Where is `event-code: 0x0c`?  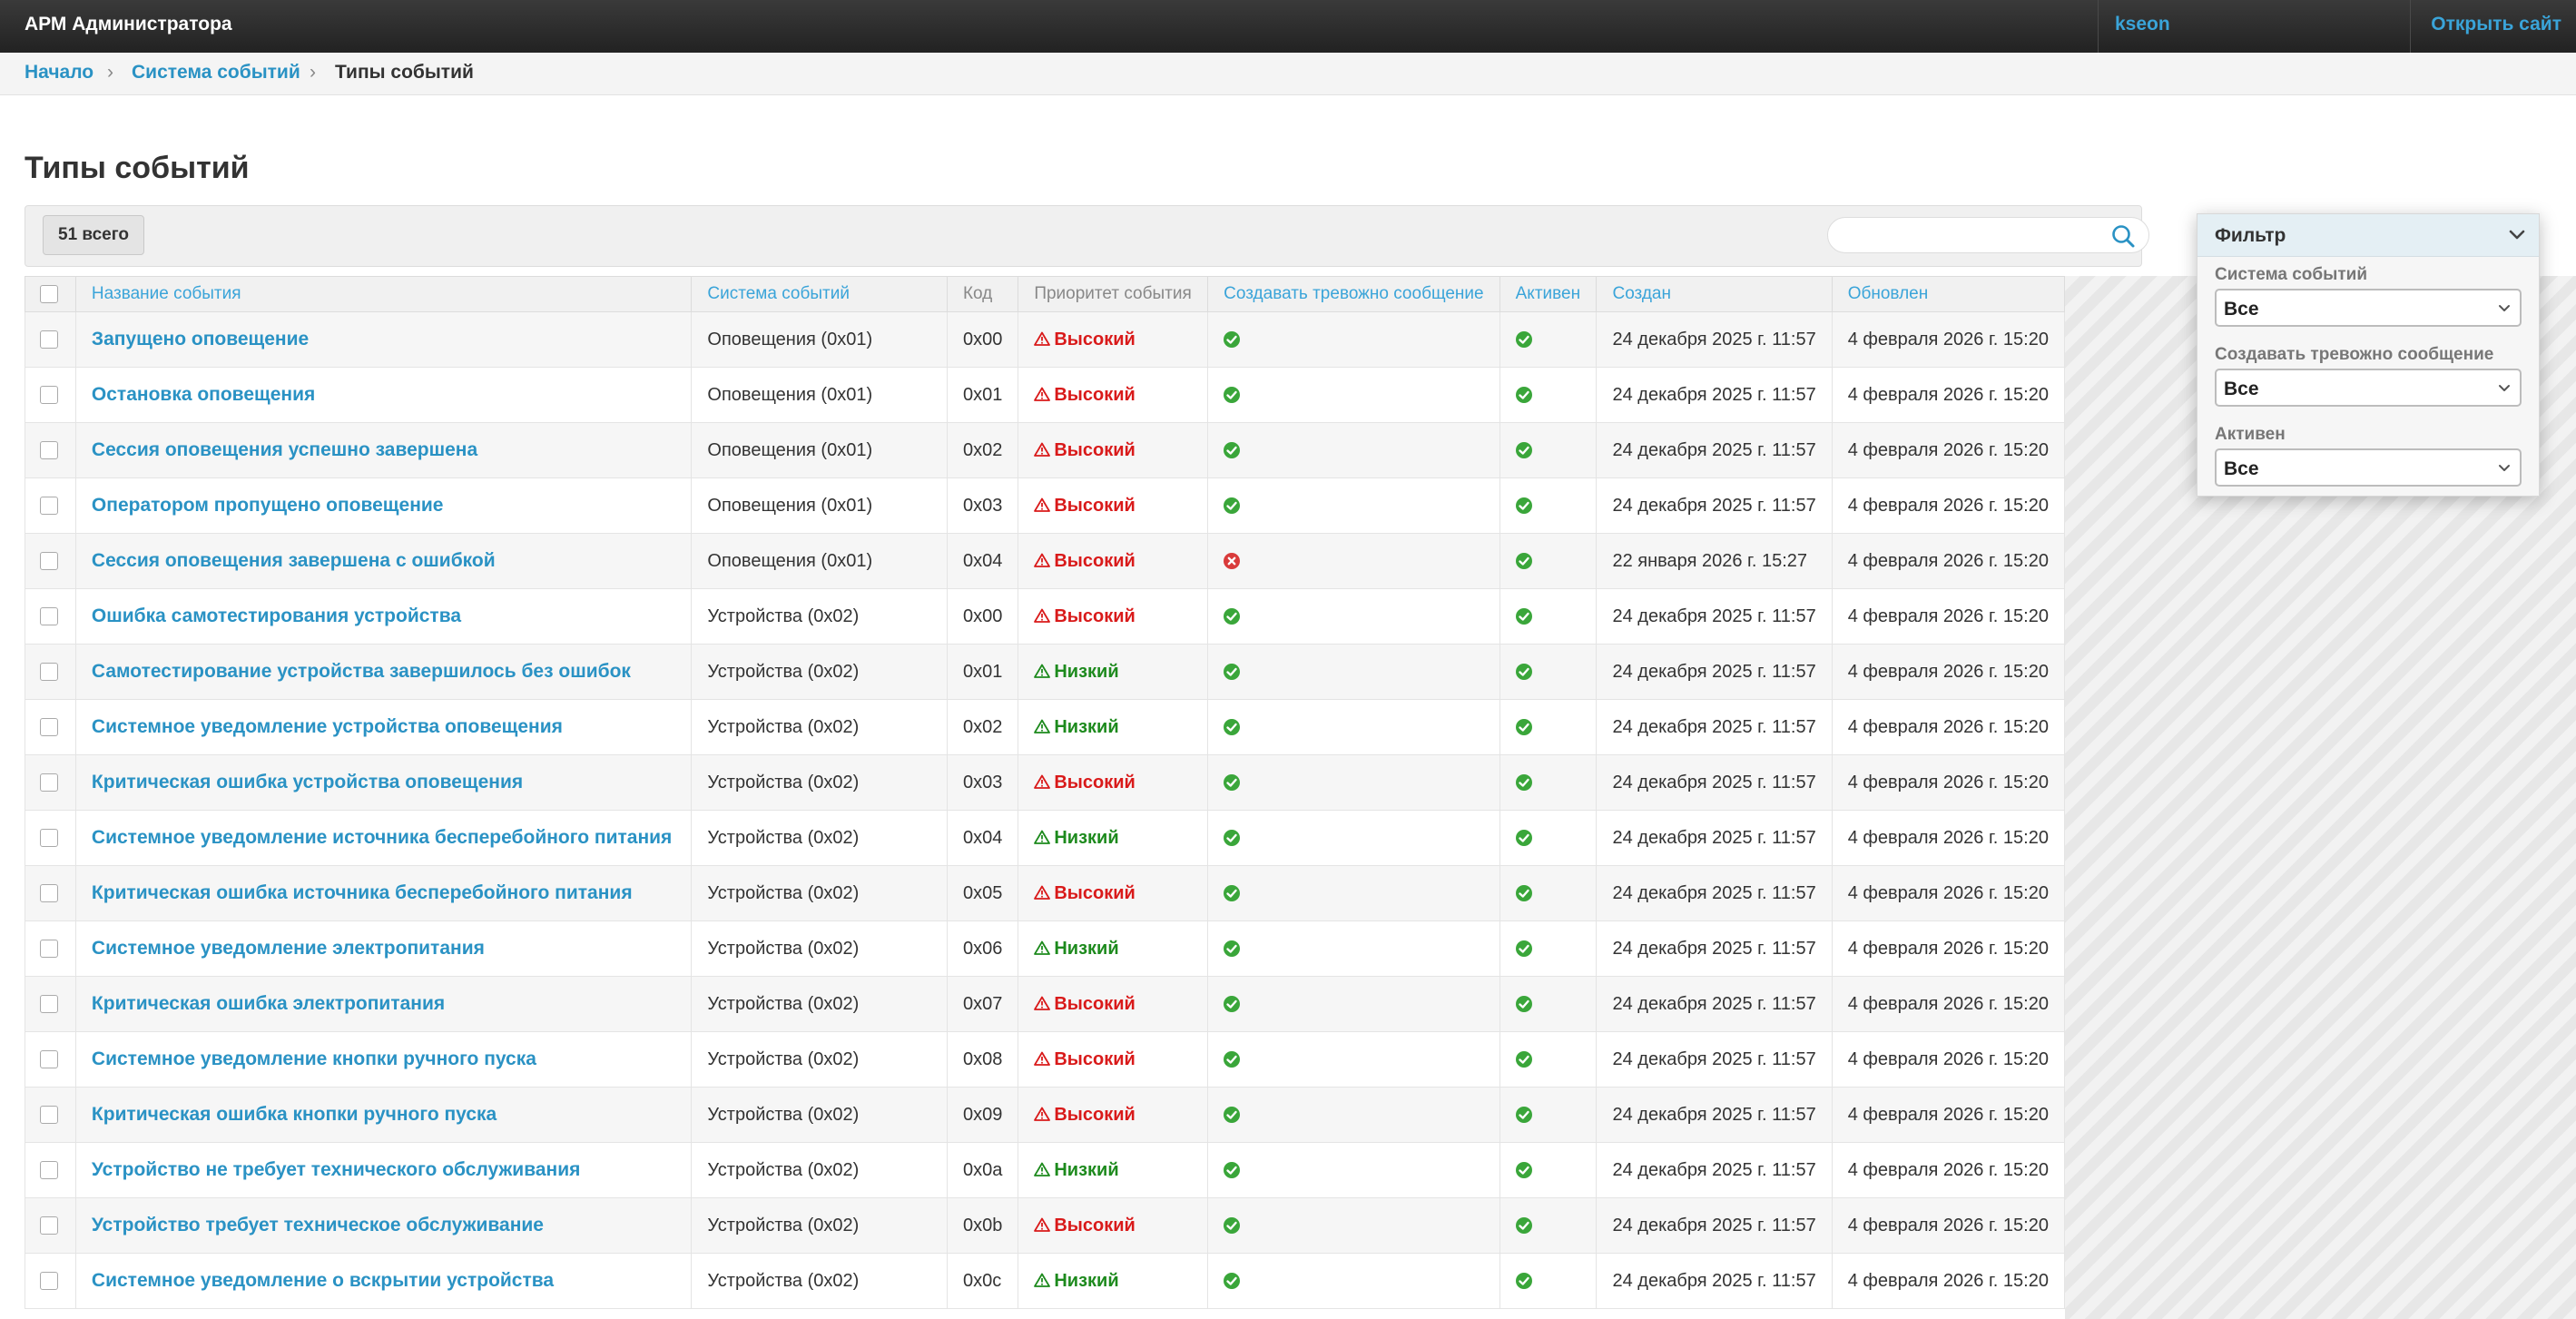
event-code: 0x0c is located at coordinates (982, 1281).